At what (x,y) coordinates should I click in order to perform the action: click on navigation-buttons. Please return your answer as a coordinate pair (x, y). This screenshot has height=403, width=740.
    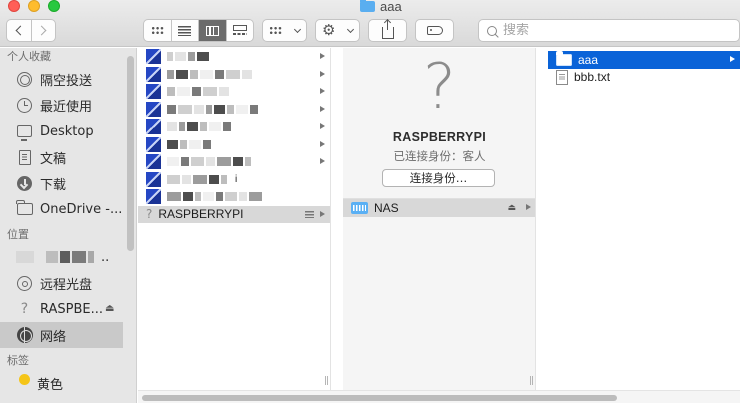
    Looking at the image, I should click on (31, 30).